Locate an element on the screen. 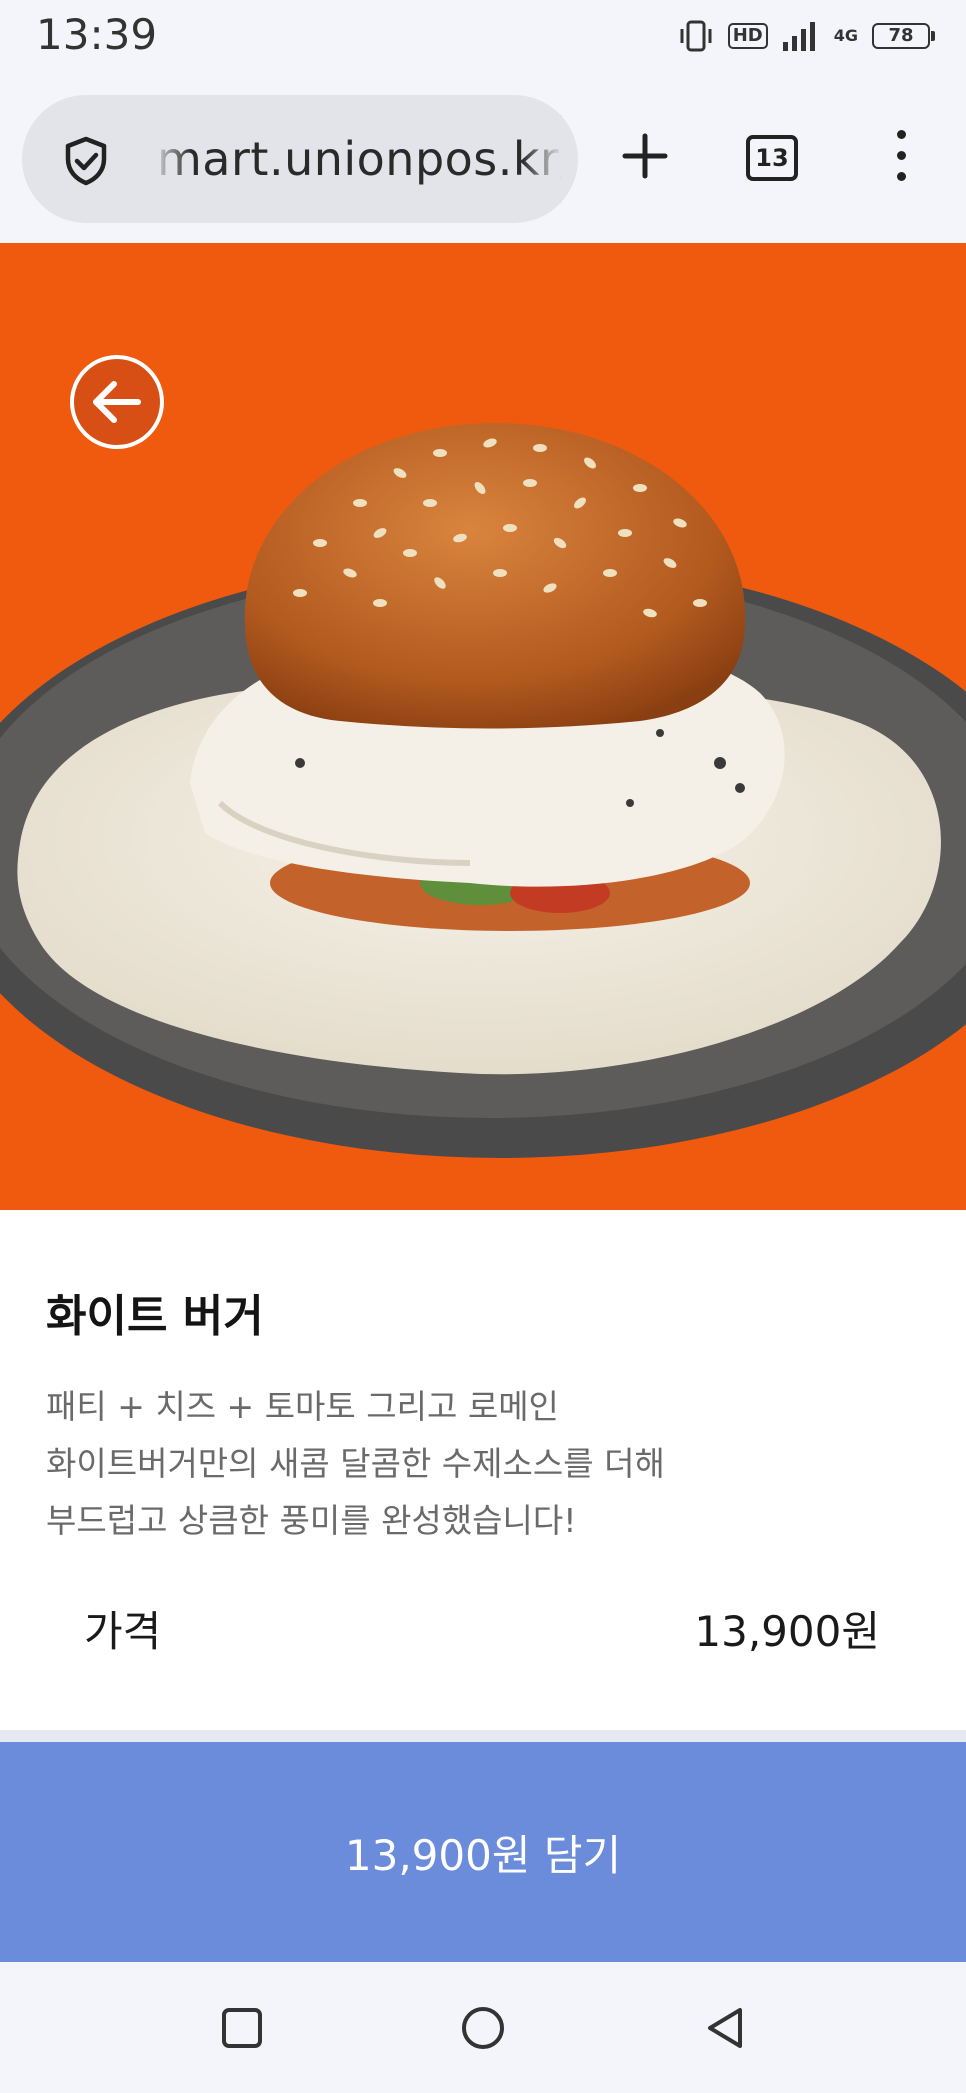 The height and width of the screenshot is (2093, 966). url-fade-right is located at coordinates (542, 159).